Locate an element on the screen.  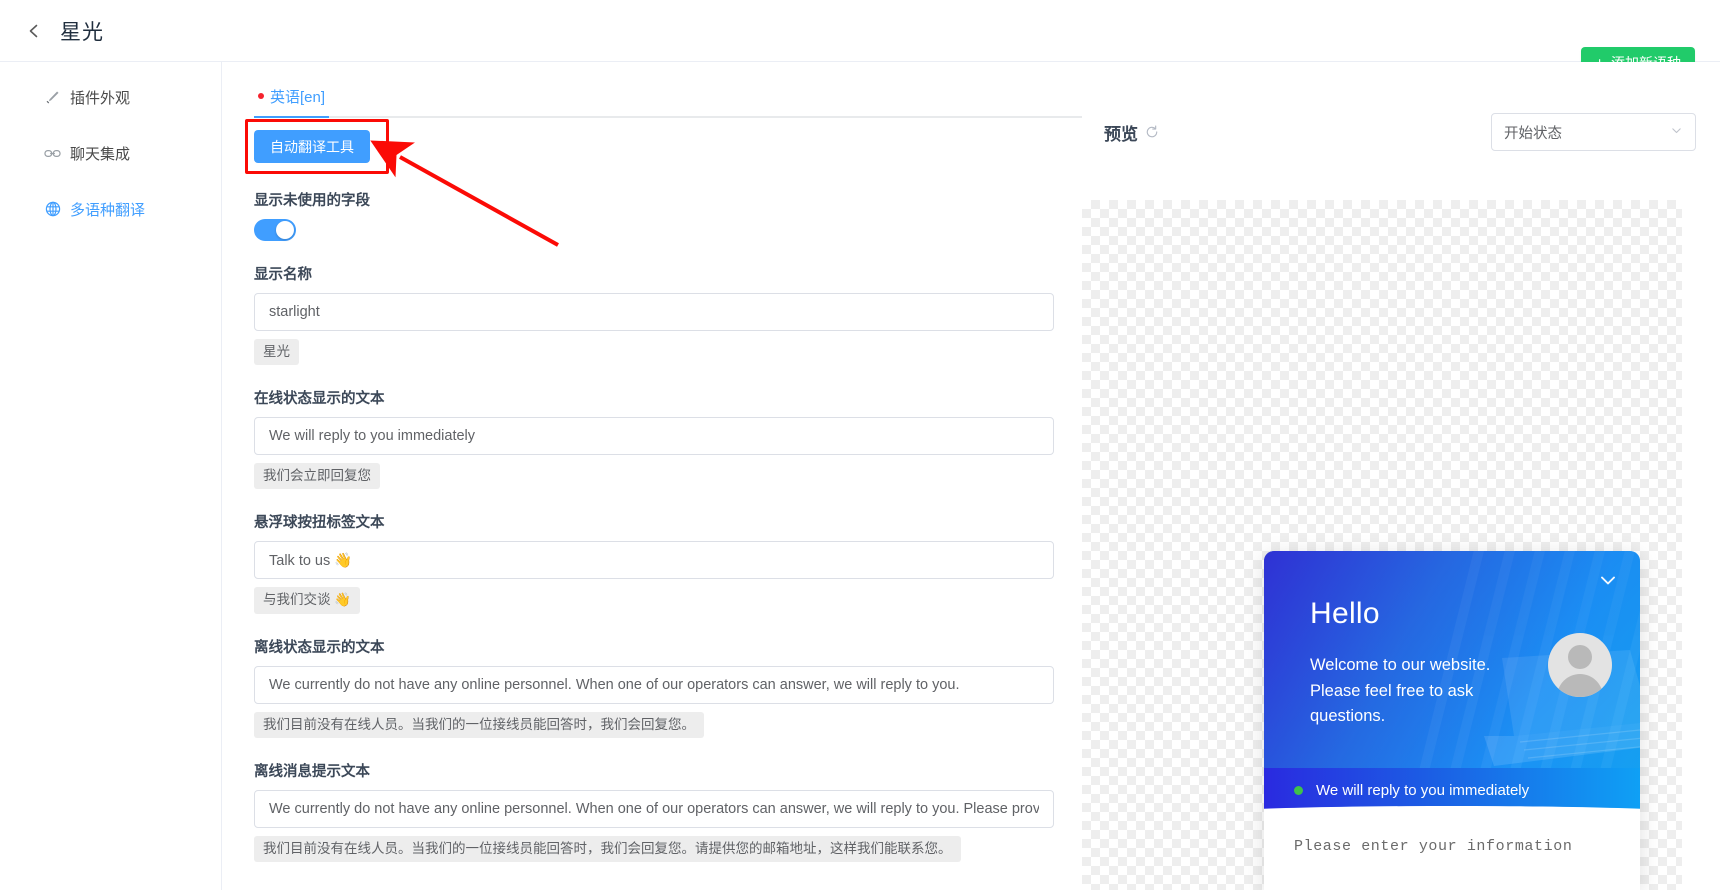
preview-state-value: 开始状态 is located at coordinates (1533, 133).